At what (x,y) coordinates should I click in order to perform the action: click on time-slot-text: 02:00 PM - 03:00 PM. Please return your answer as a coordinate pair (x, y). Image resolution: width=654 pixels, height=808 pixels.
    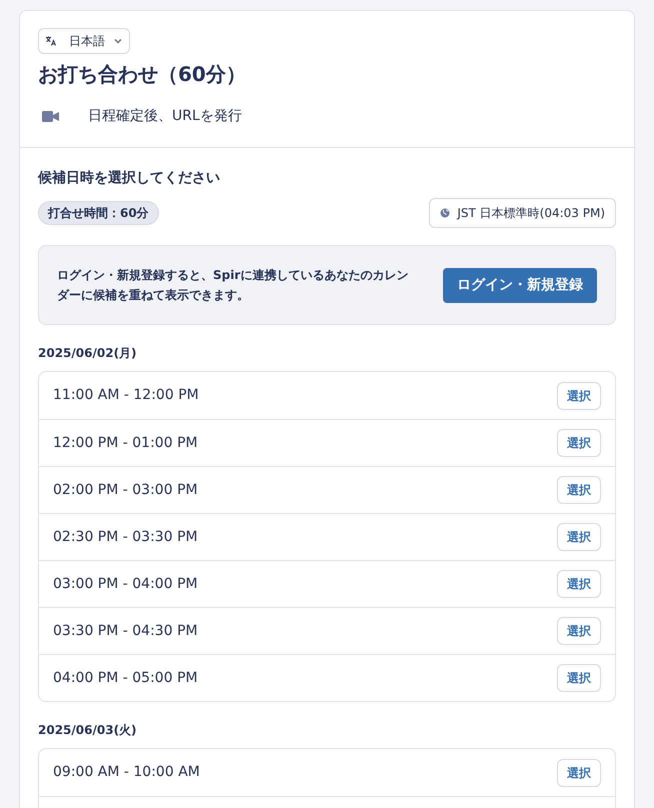
    Looking at the image, I should click on (125, 490).